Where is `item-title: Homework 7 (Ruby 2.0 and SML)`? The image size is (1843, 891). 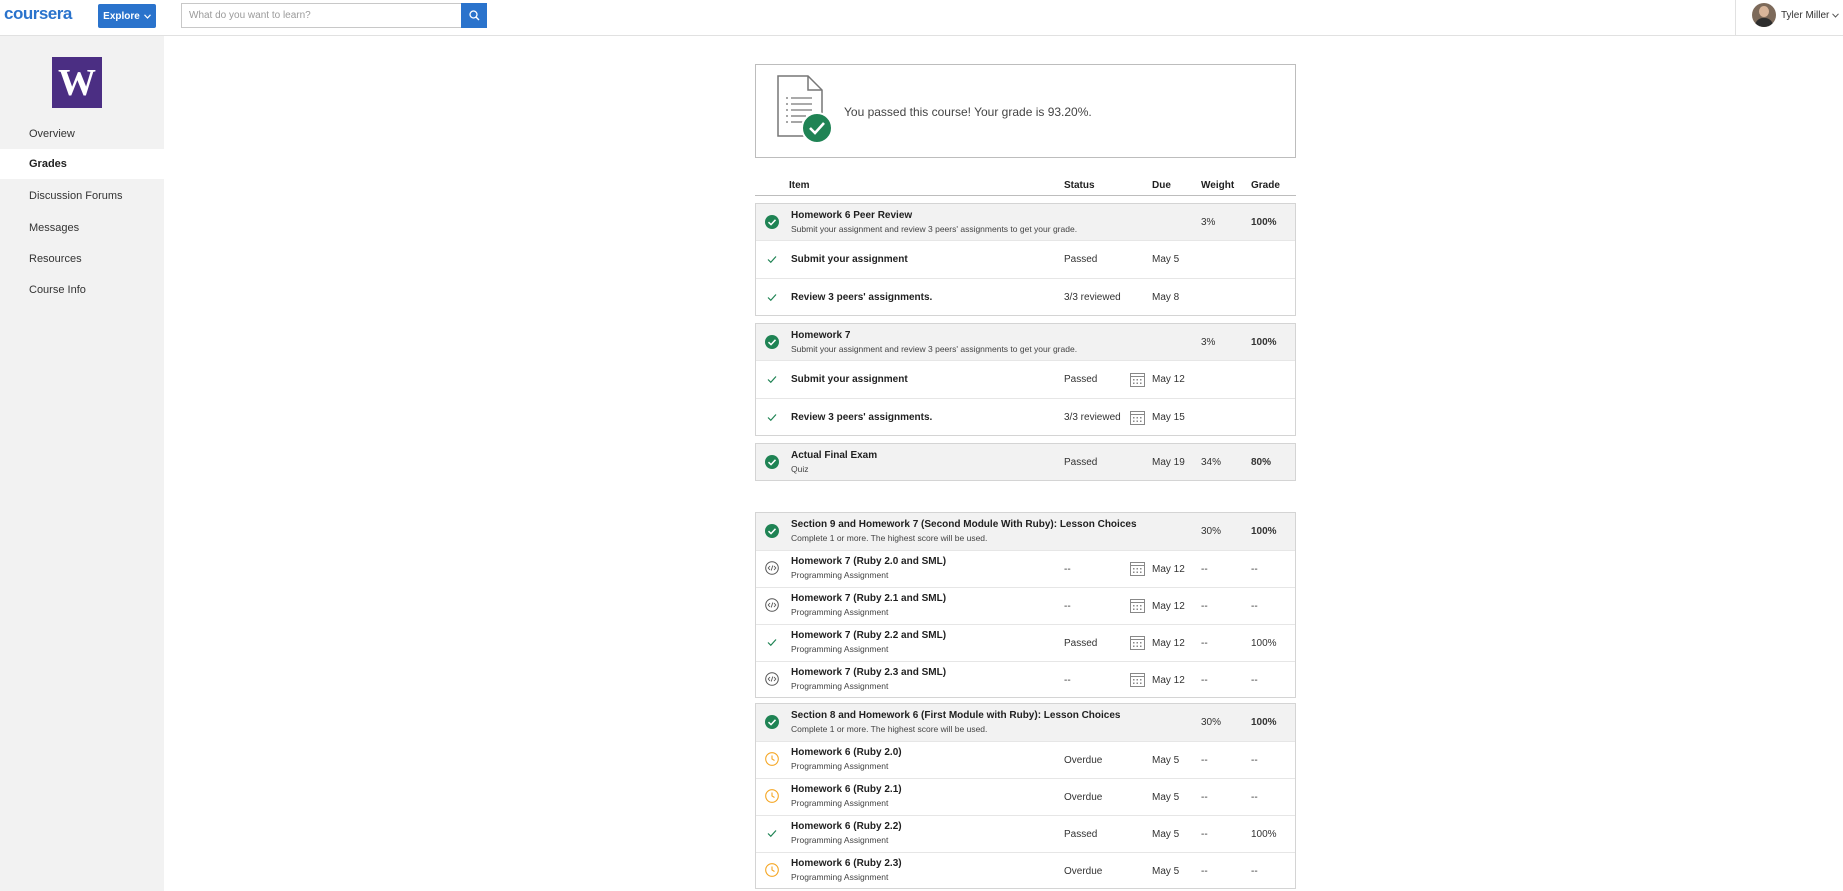
item-title: Homework 7 (Ruby 2.0 and SML) is located at coordinates (868, 561).